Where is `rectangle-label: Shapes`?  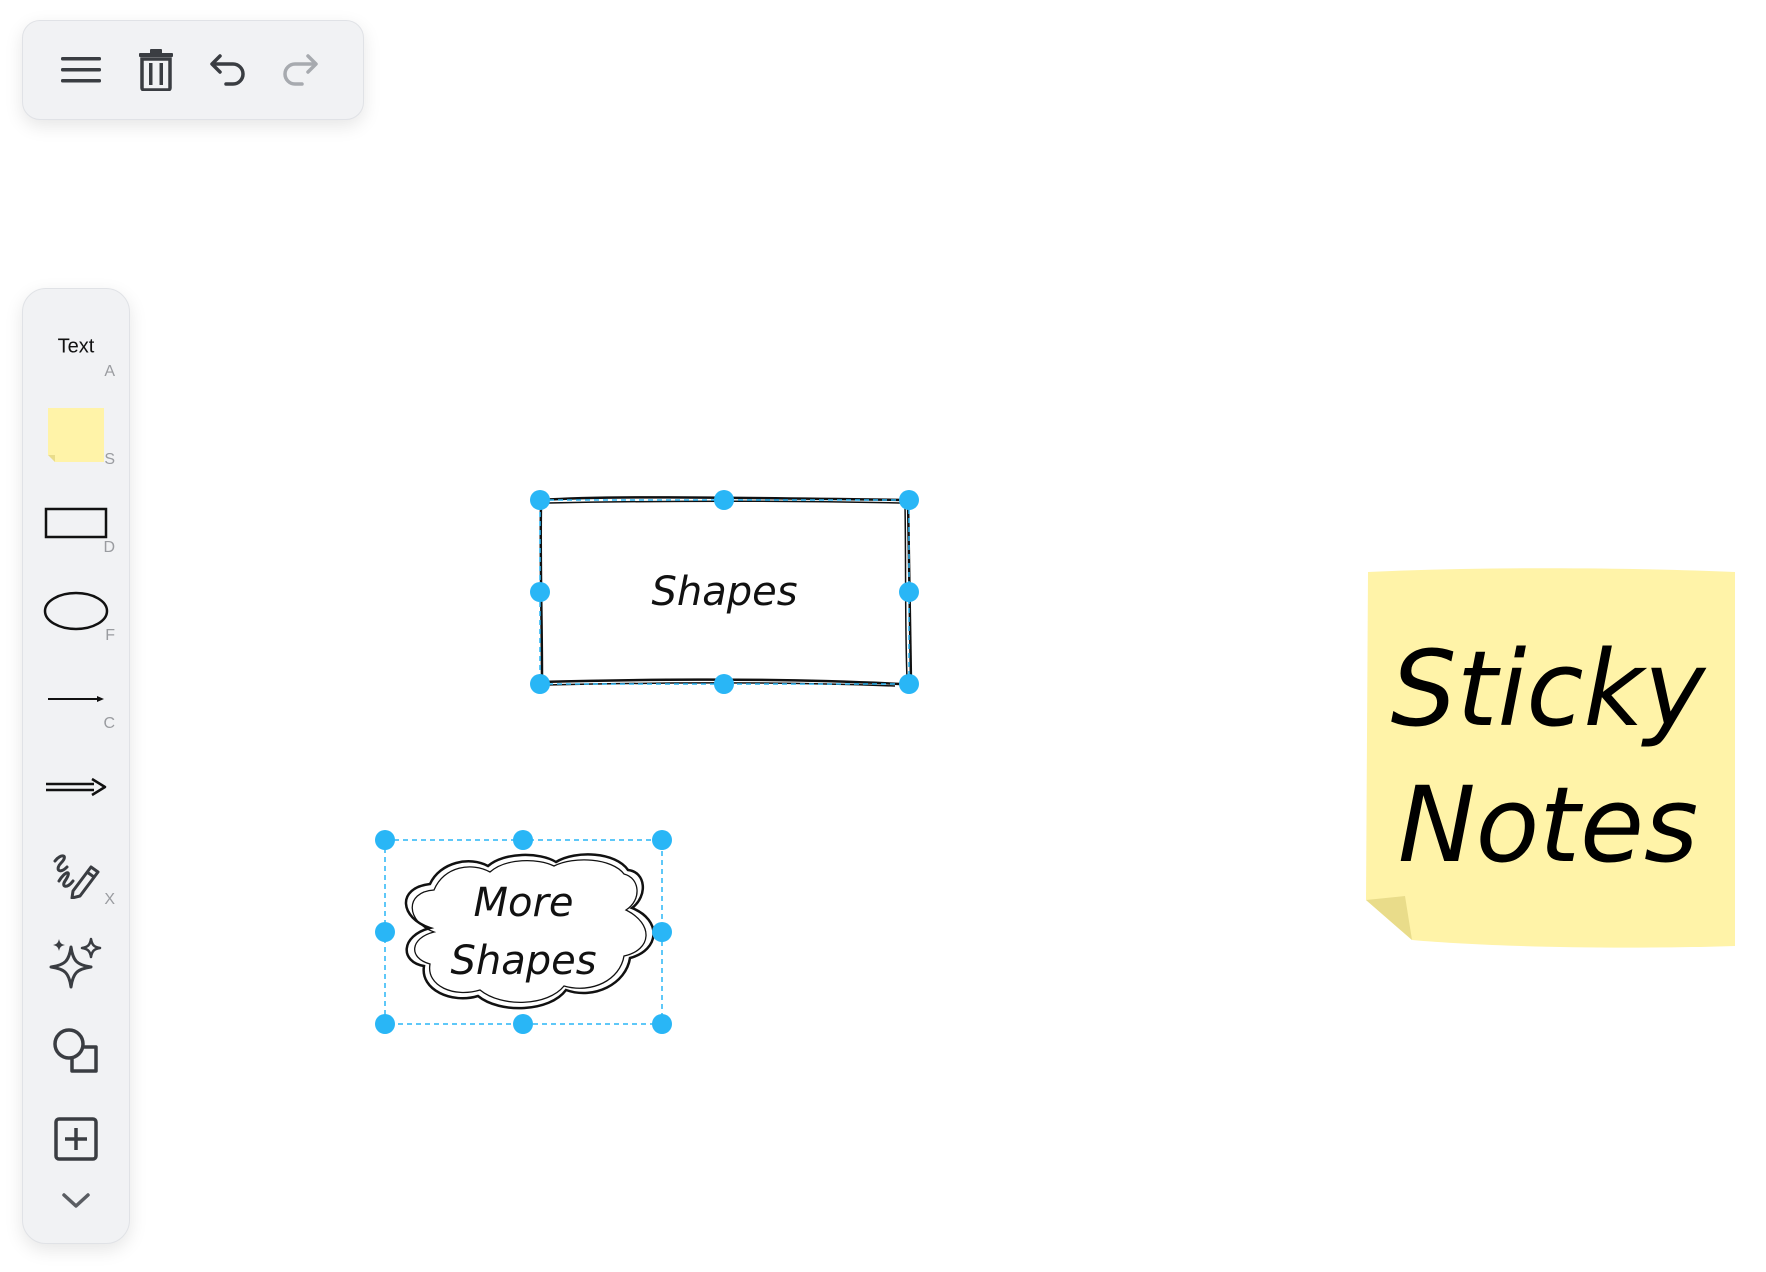 rectangle-label: Shapes is located at coordinates (724, 592).